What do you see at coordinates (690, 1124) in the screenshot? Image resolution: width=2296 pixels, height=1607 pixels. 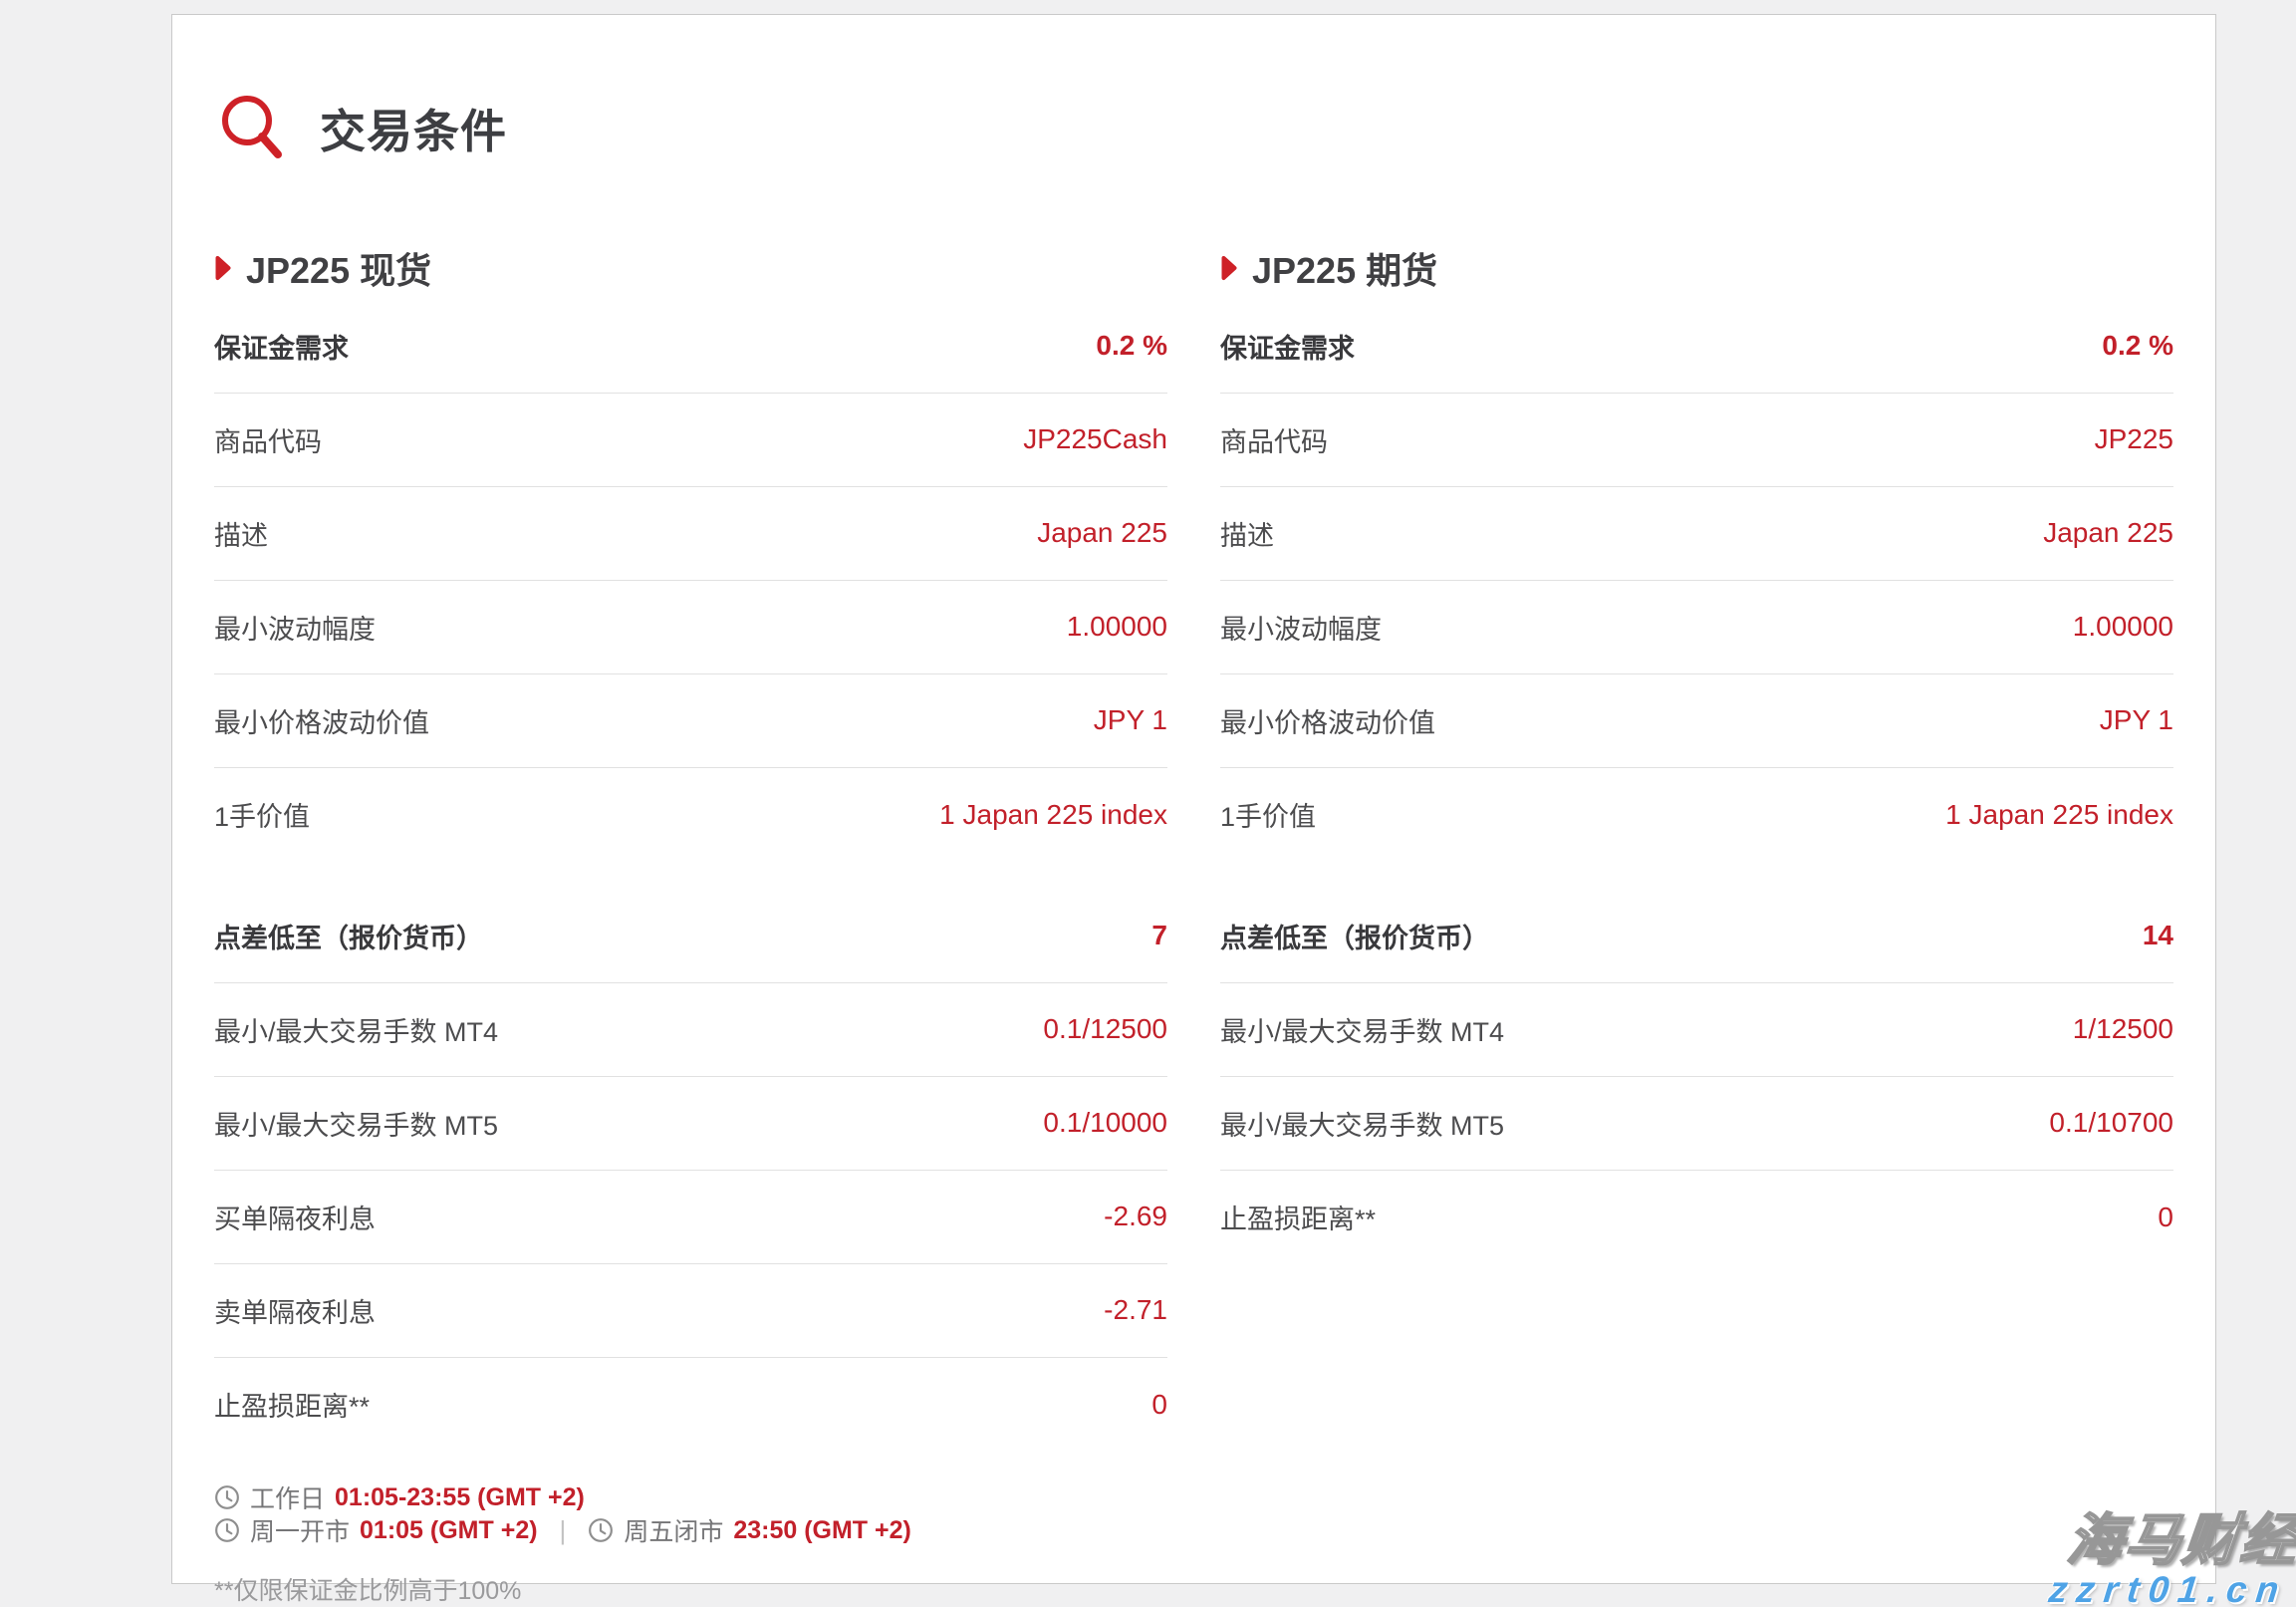 I see `table-row: 最小/最大交易手数 MT5 0.1/10000` at bounding box center [690, 1124].